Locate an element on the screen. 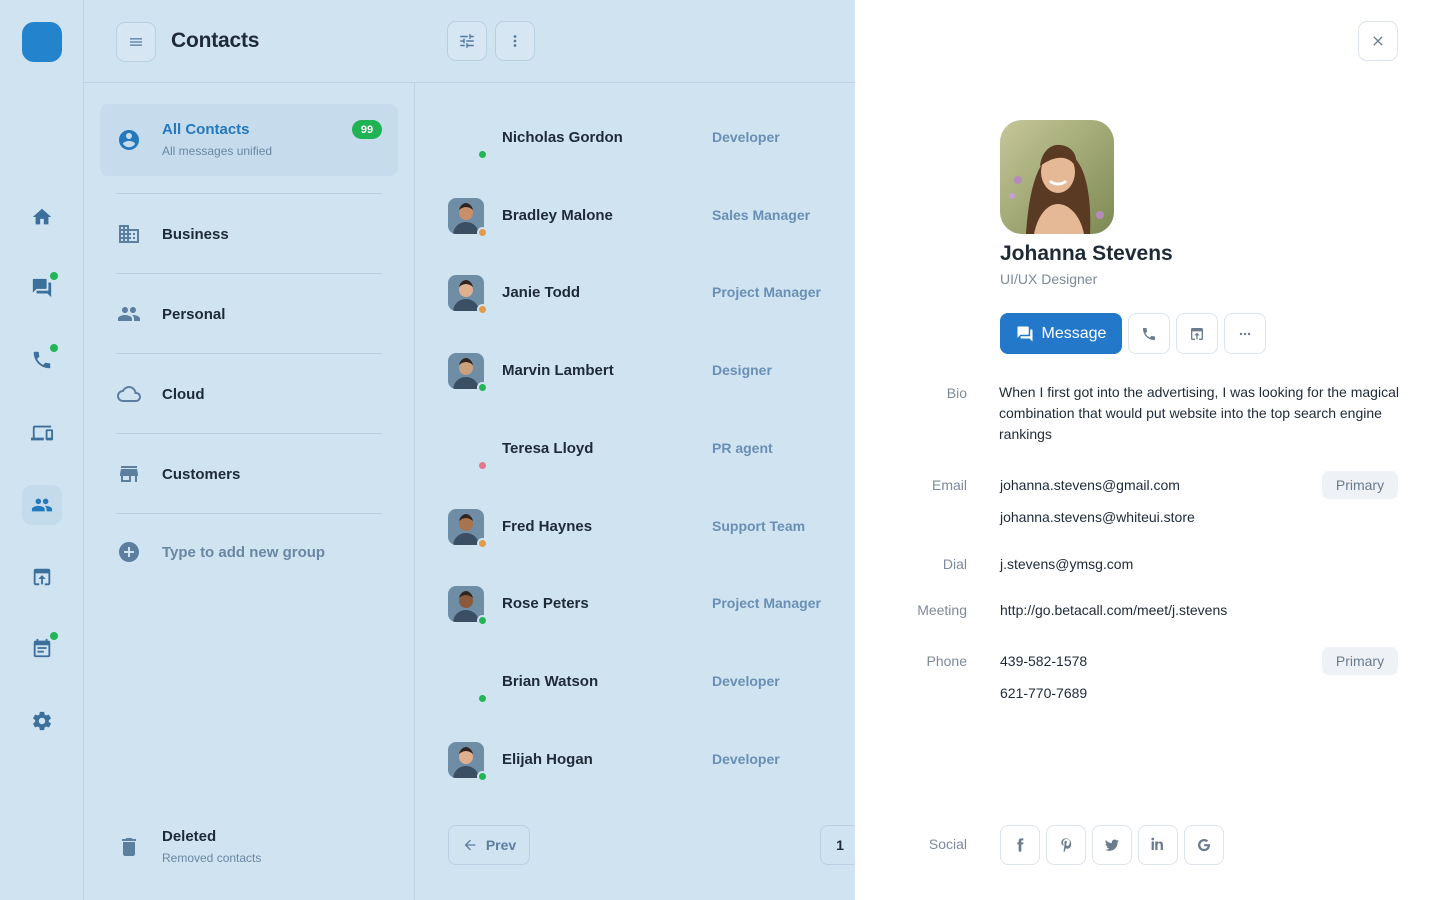  contact-row: Elijah Hogan Developer is located at coordinates (651, 760).